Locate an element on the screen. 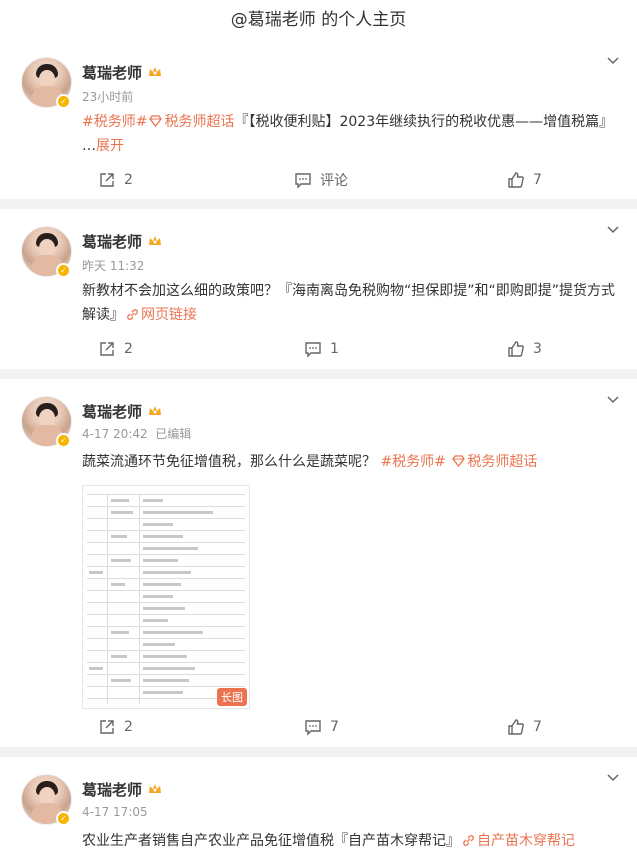 This screenshot has width=637, height=857. post-content: 农业生产者销售自产农业产品免征增值税『自产苗木穿帮记』 自产苗木穿帮记 is located at coordinates (352, 841).